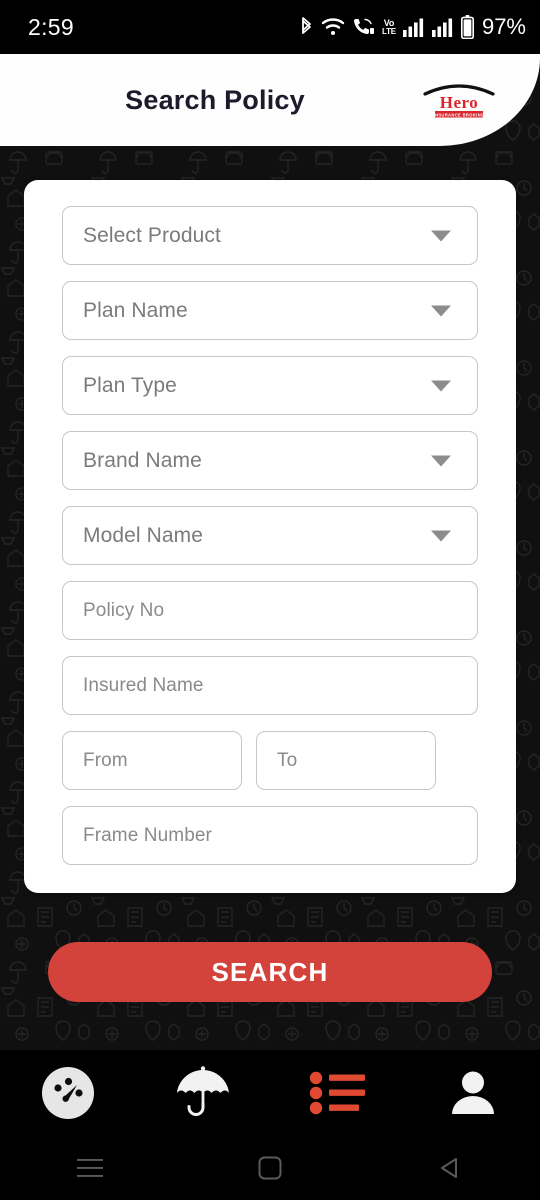 The width and height of the screenshot is (540, 1200). Describe the element at coordinates (152, 235) in the screenshot. I see `select-product-placeholder: Select Product` at that location.